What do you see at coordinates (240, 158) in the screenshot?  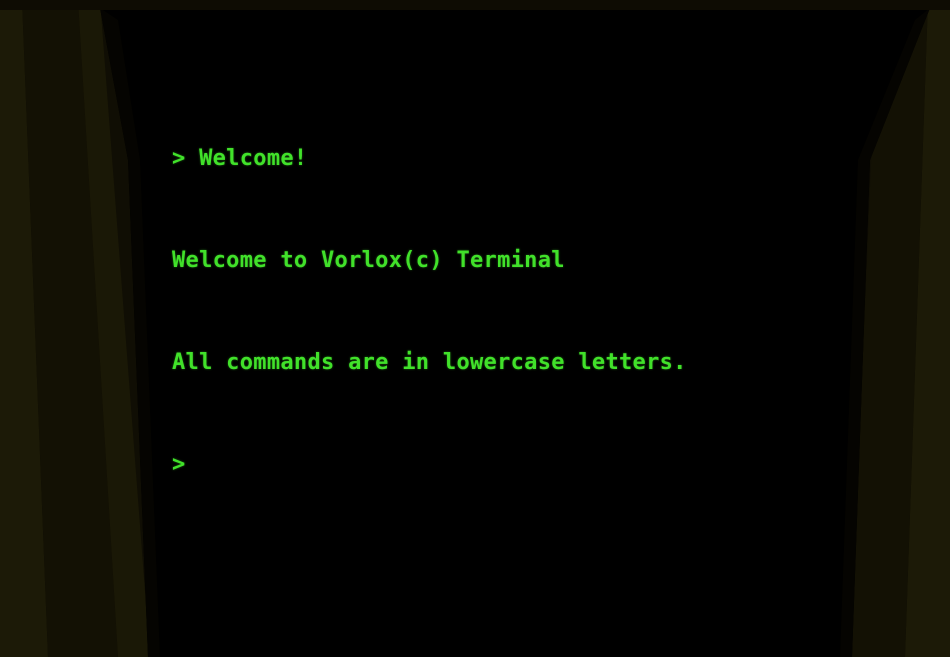 I see `terminal-line: > Welcome!` at bounding box center [240, 158].